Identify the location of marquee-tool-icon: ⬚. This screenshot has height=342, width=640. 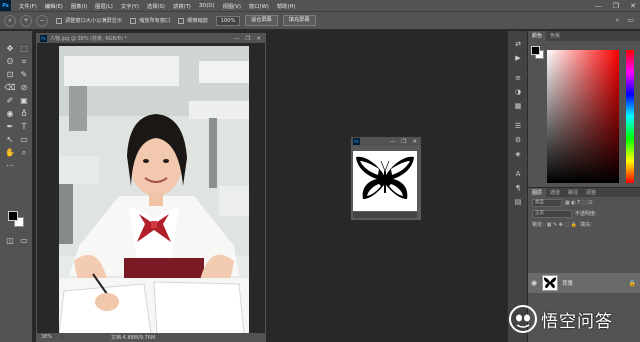
(24, 48).